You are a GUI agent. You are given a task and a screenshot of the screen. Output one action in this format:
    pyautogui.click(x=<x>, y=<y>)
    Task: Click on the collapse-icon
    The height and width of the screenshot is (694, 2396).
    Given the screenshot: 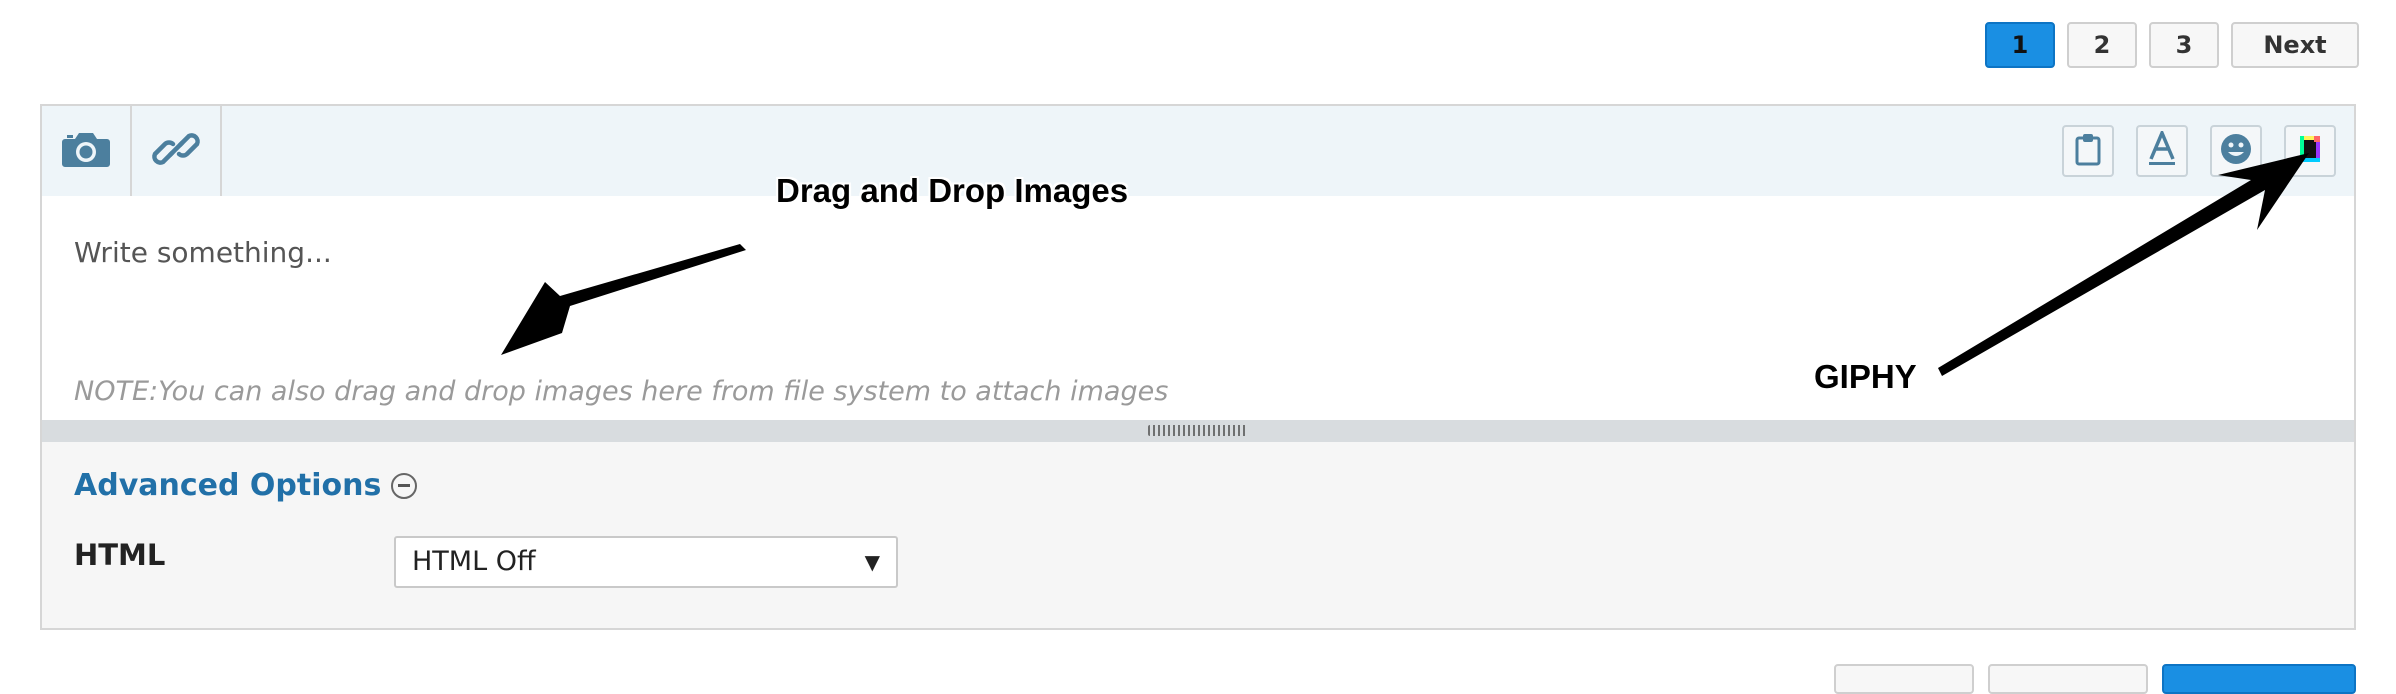 What is the action you would take?
    pyautogui.click(x=404, y=485)
    